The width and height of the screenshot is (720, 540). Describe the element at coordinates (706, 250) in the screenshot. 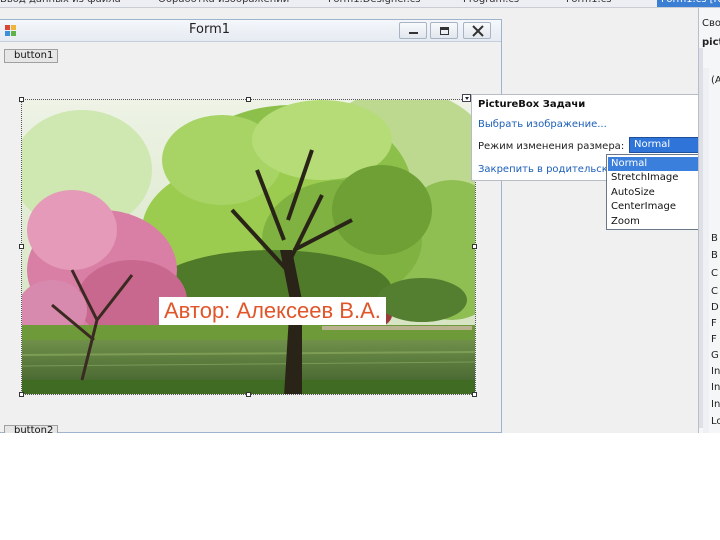

I see `properties-gutter` at that location.